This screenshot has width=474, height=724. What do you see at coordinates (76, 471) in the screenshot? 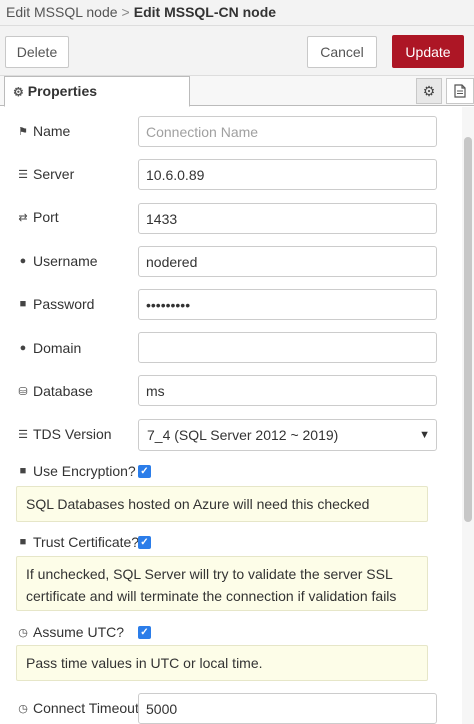
I see `use-encryption-label: ■ Use Encryption?` at bounding box center [76, 471].